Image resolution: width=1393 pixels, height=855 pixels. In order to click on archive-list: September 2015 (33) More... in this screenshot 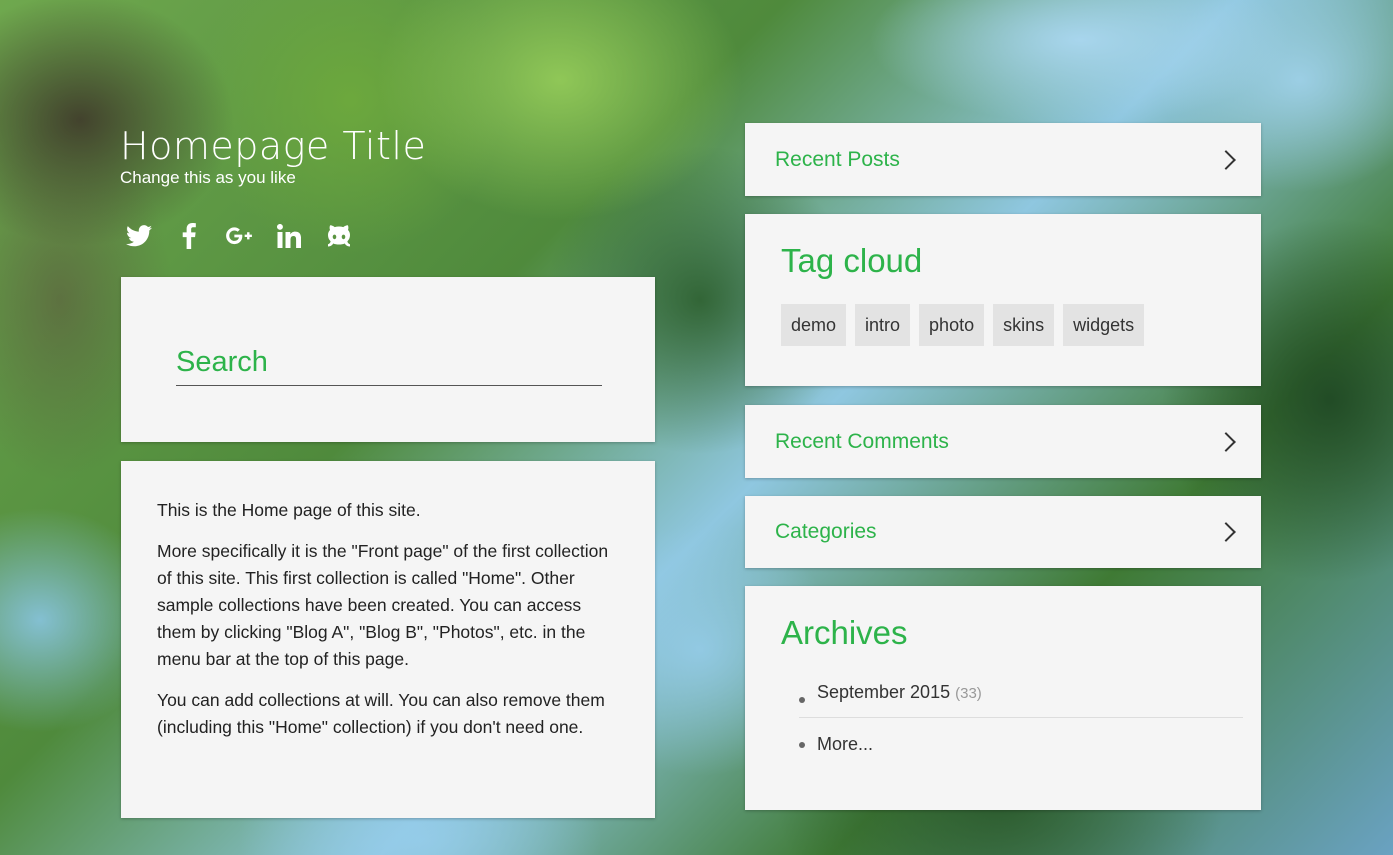, I will do `click(1021, 718)`.